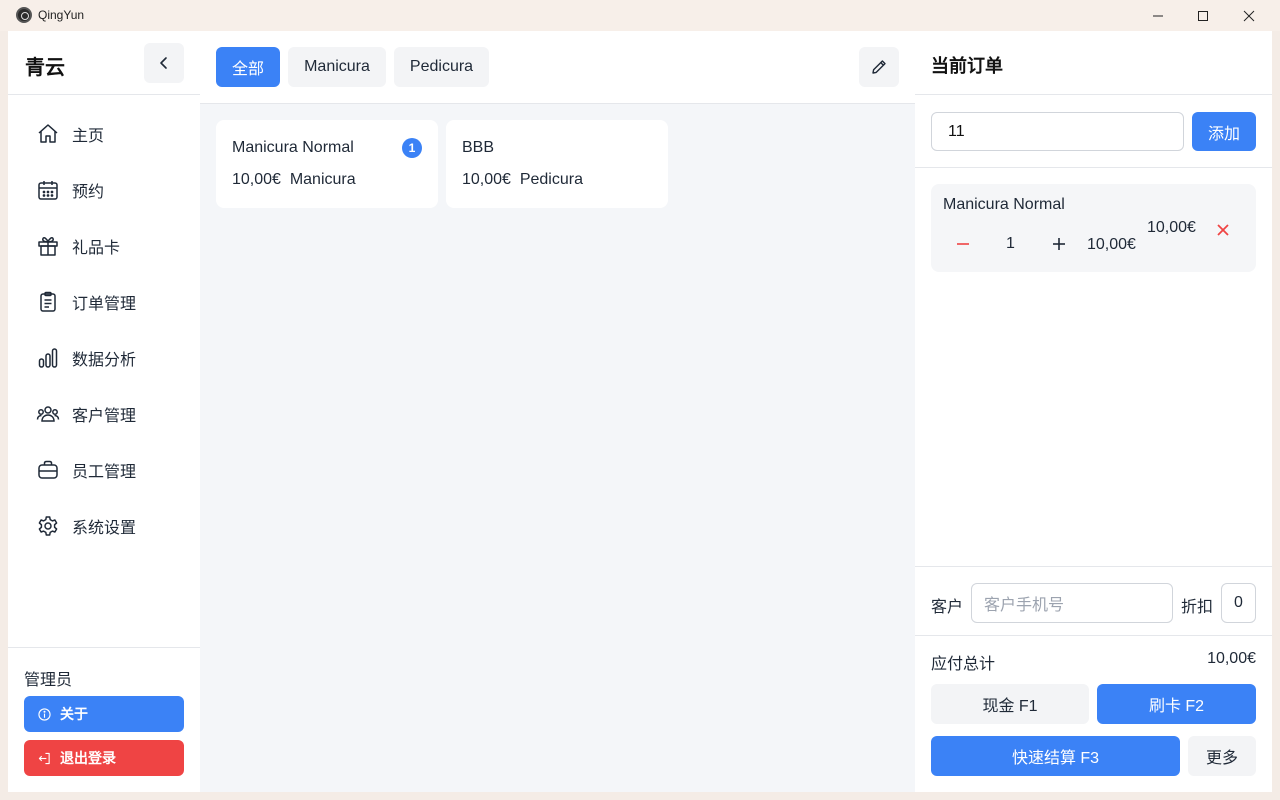 This screenshot has height=800, width=1280. What do you see at coordinates (45, 68) in the screenshot?
I see `brand-name: 青云` at bounding box center [45, 68].